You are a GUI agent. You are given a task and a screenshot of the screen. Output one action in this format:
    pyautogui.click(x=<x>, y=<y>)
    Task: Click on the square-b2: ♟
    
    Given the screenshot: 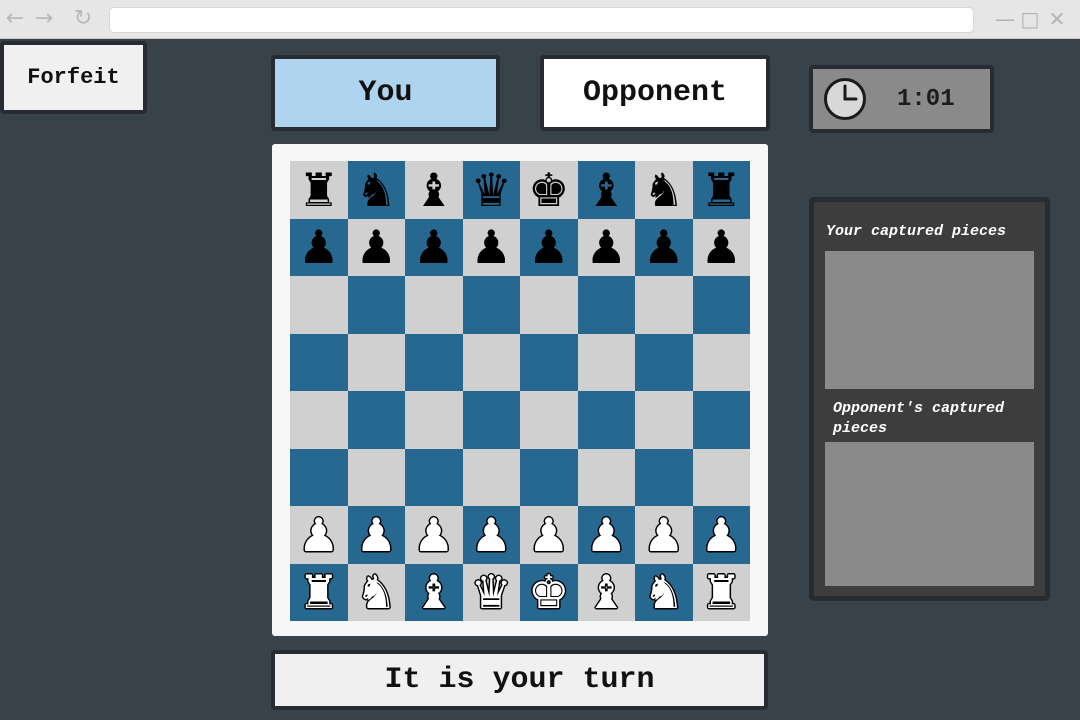 What is the action you would take?
    pyautogui.click(x=376, y=535)
    